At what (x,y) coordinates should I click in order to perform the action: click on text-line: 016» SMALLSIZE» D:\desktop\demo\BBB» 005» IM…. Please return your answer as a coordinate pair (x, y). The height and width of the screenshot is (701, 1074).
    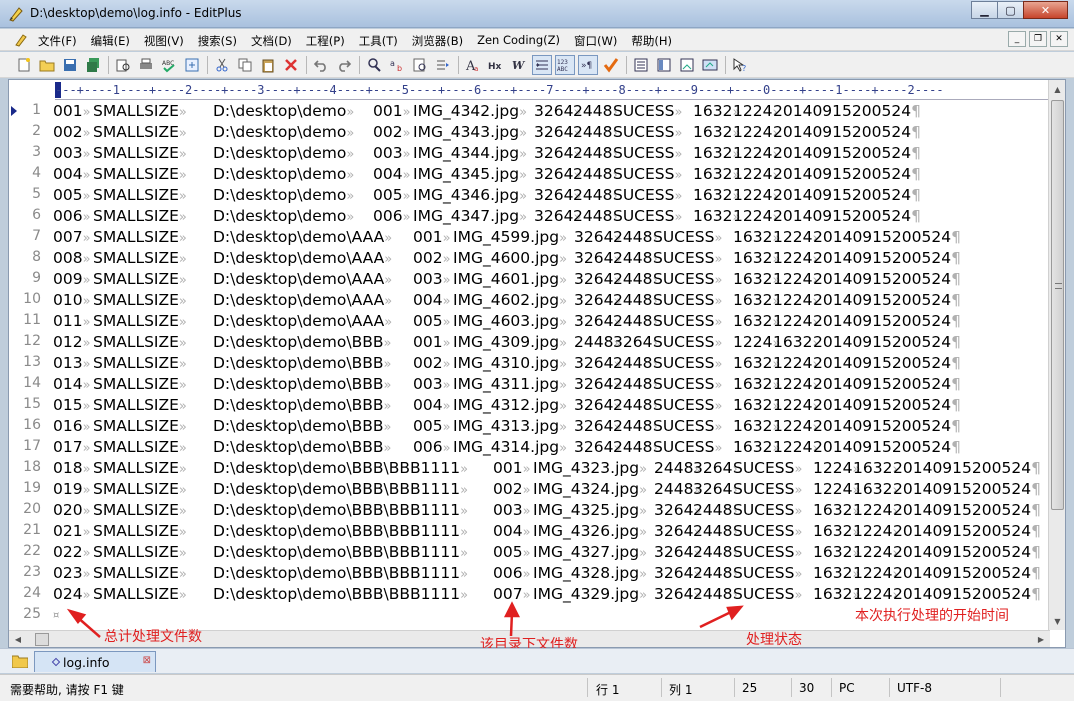
    Looking at the image, I should click on (552, 426).